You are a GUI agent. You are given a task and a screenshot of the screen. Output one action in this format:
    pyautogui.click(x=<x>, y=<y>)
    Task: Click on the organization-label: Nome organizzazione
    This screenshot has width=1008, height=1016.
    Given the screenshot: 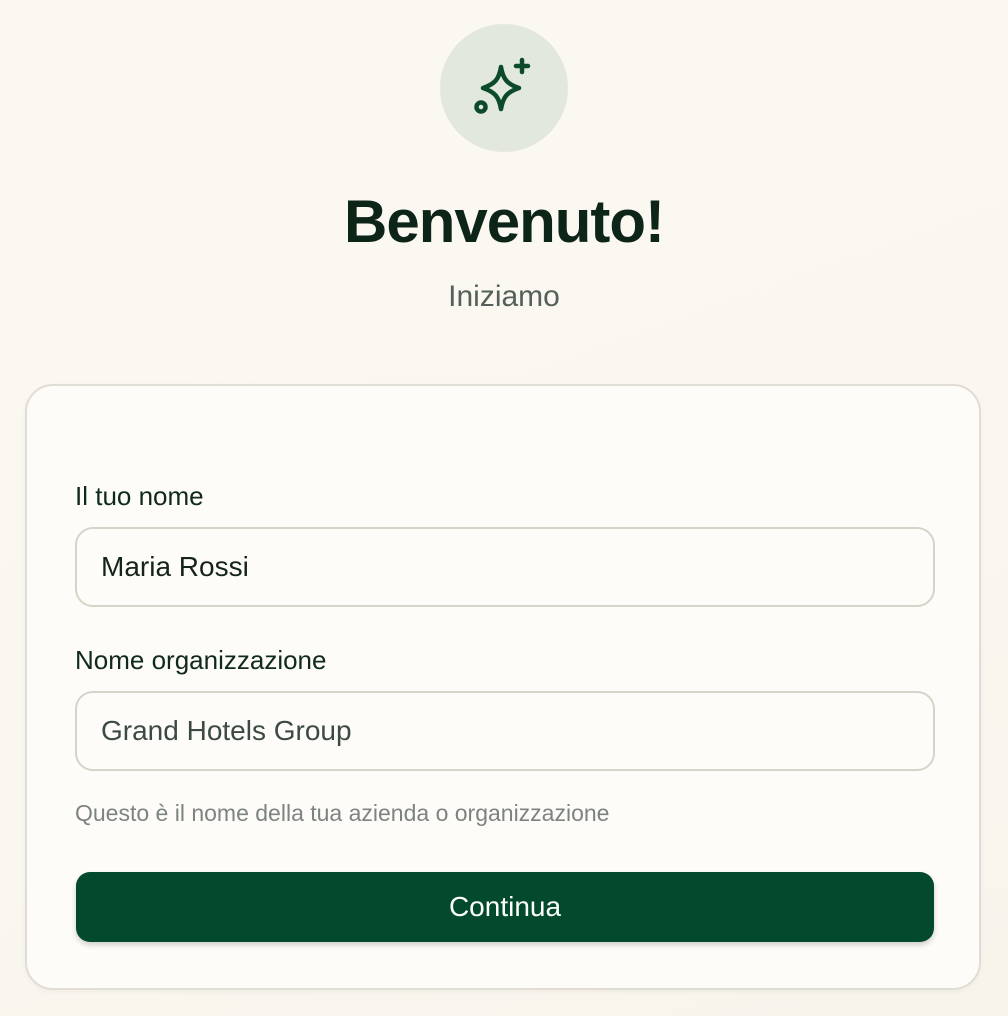 What is the action you would take?
    pyautogui.click(x=201, y=660)
    